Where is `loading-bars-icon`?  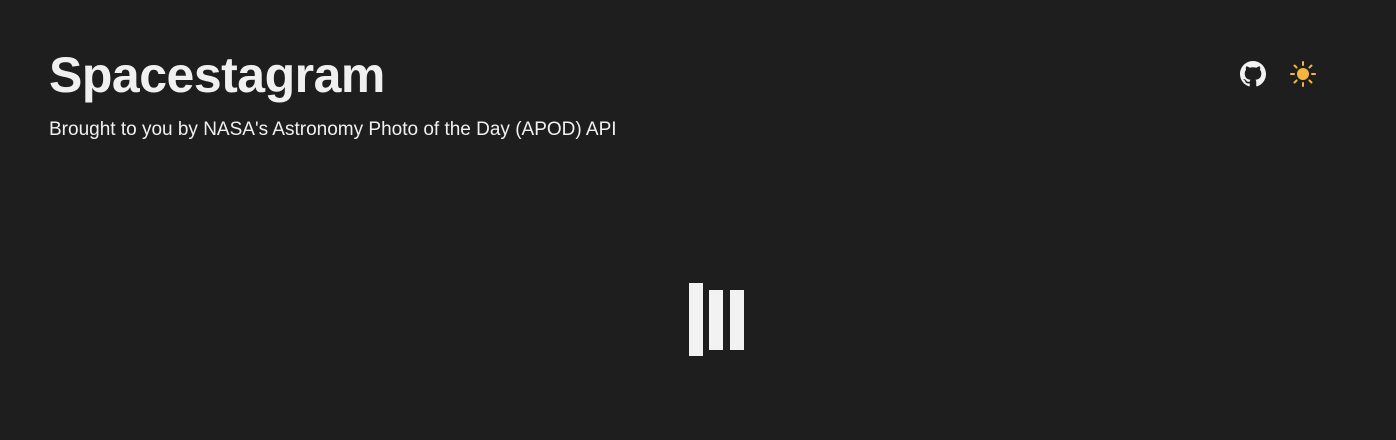 loading-bars-icon is located at coordinates (717, 319).